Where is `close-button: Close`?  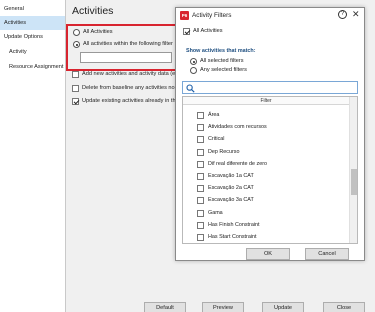
close-button: Close is located at coordinates (344, 307).